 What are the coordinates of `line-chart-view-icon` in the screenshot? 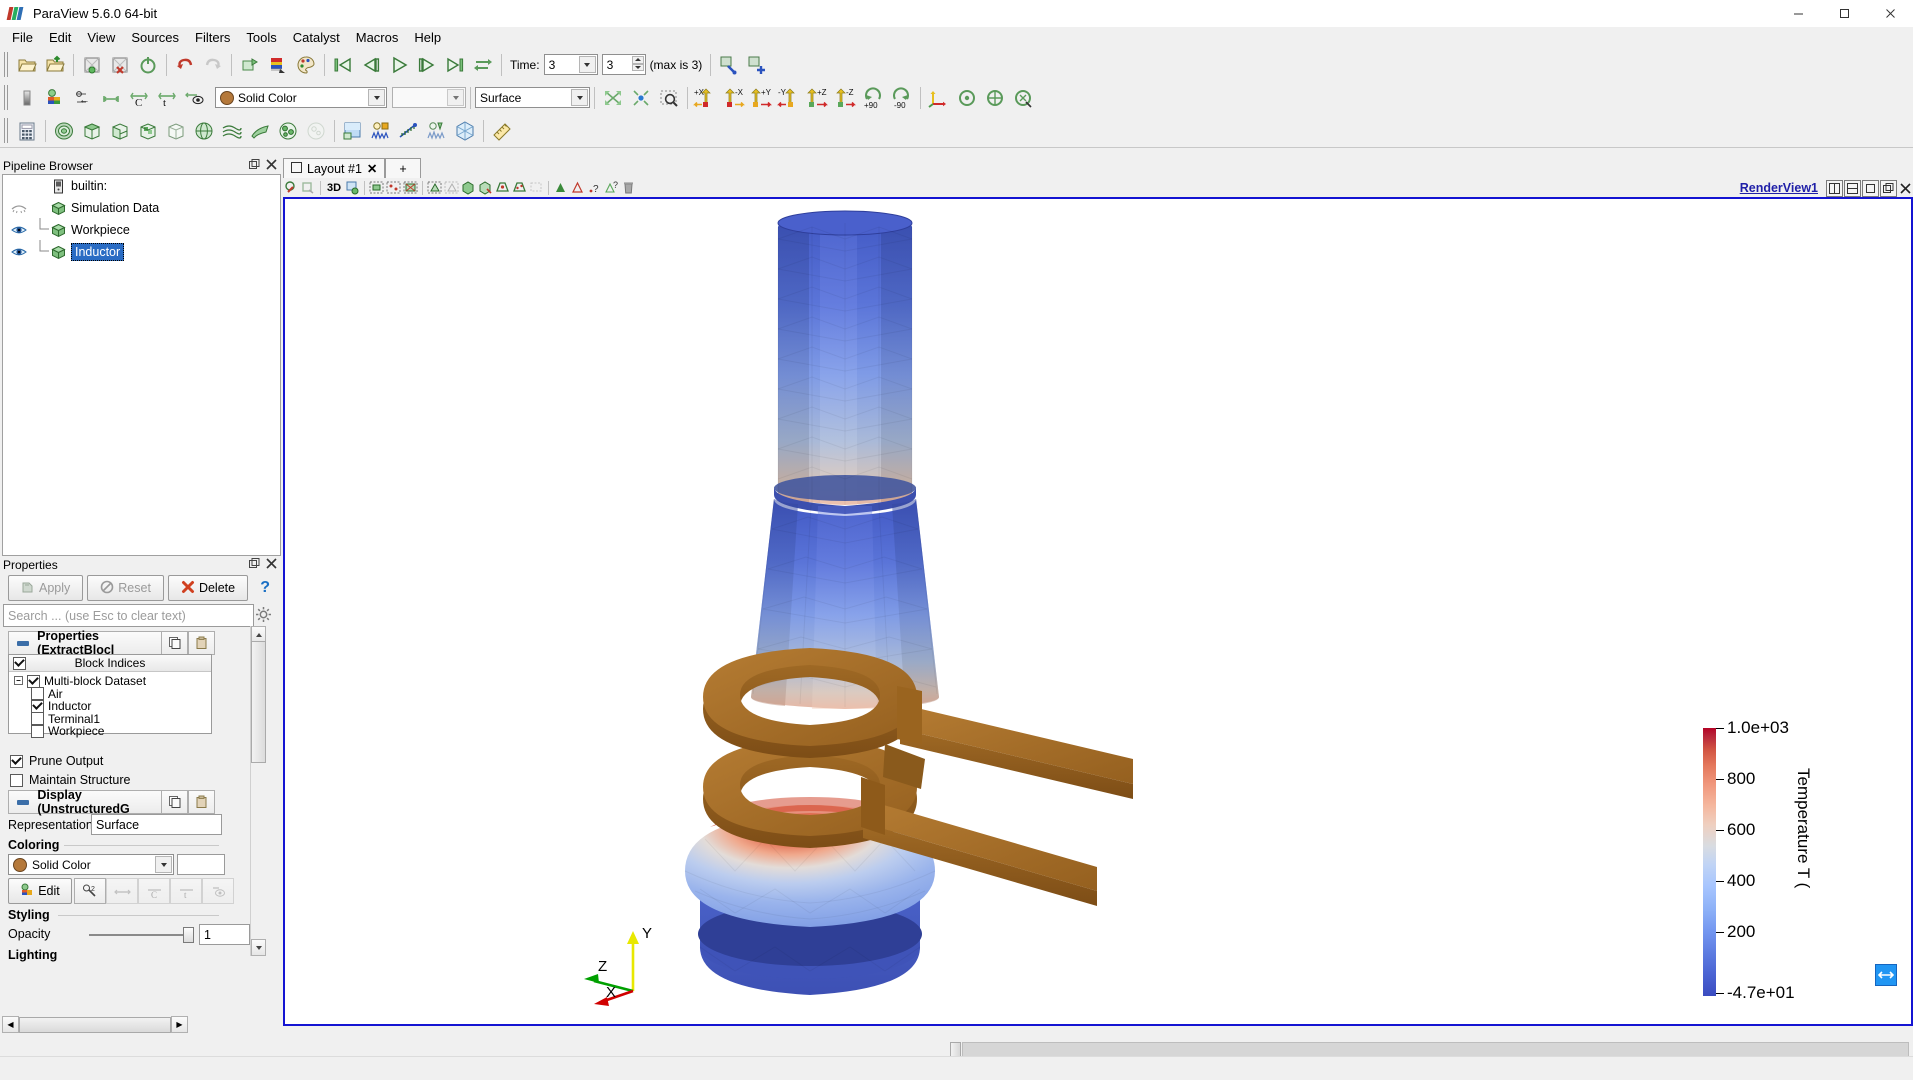 It's located at (381, 131).